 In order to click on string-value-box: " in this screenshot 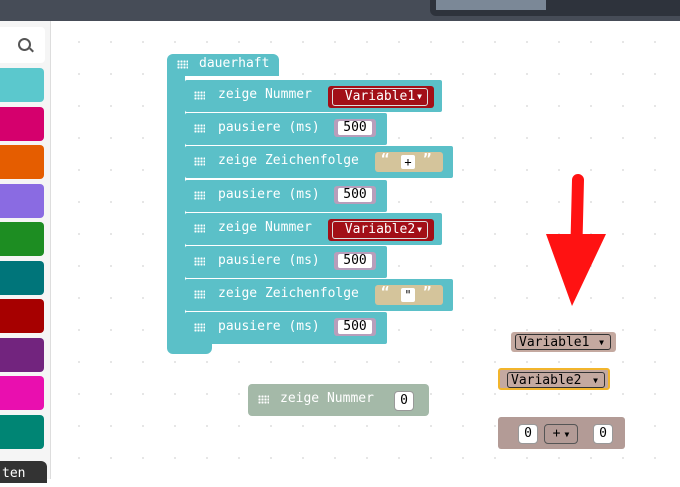, I will do `click(408, 295)`.